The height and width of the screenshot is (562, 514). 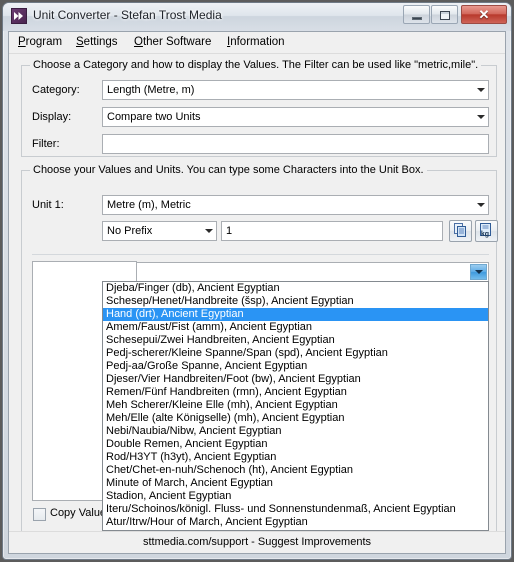 I want to click on minimize-button, so click(x=416, y=14).